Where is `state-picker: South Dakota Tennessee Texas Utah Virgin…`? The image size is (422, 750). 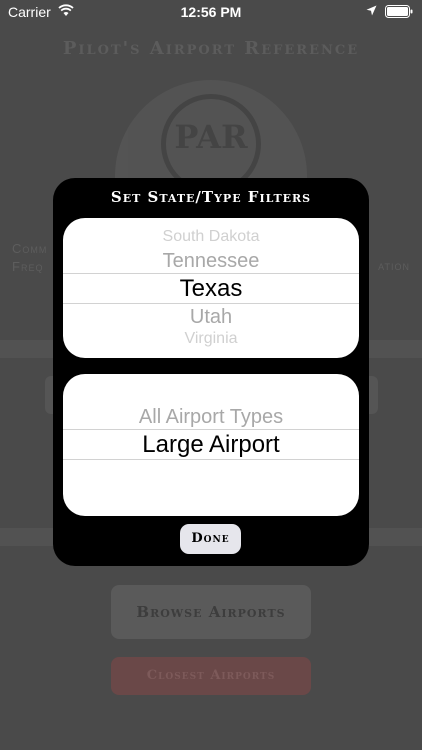
state-picker: South Dakota Tennessee Texas Utah Virgin… is located at coordinates (211, 288).